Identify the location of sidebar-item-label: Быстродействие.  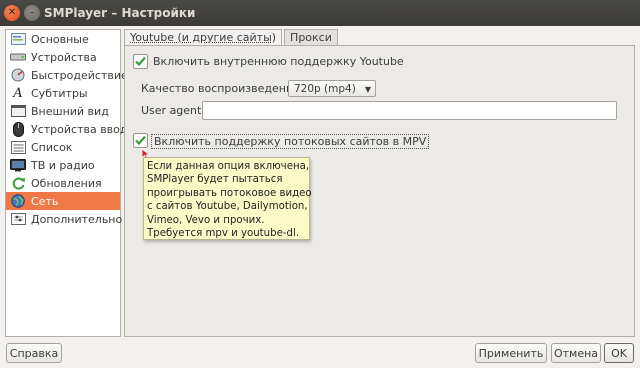
(79, 75).